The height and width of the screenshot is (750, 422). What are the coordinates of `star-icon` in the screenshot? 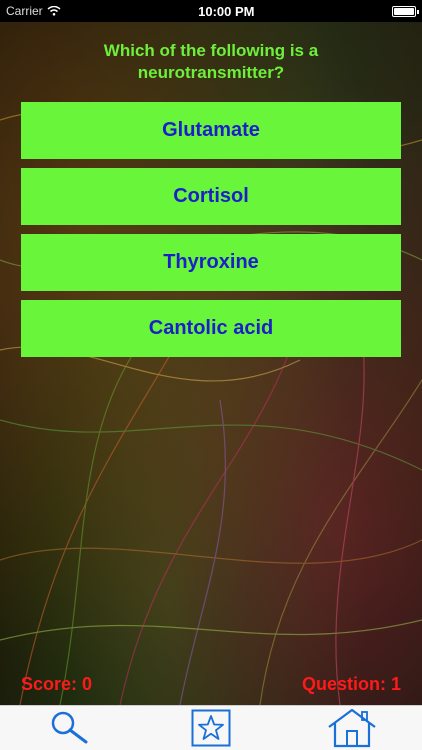 It's located at (211, 728).